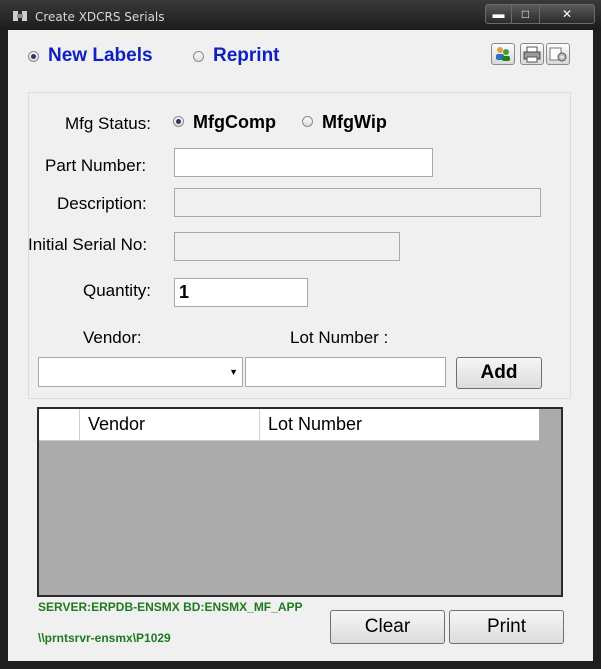 This screenshot has width=601, height=669. What do you see at coordinates (198, 56) in the screenshot?
I see `reprint-radio` at bounding box center [198, 56].